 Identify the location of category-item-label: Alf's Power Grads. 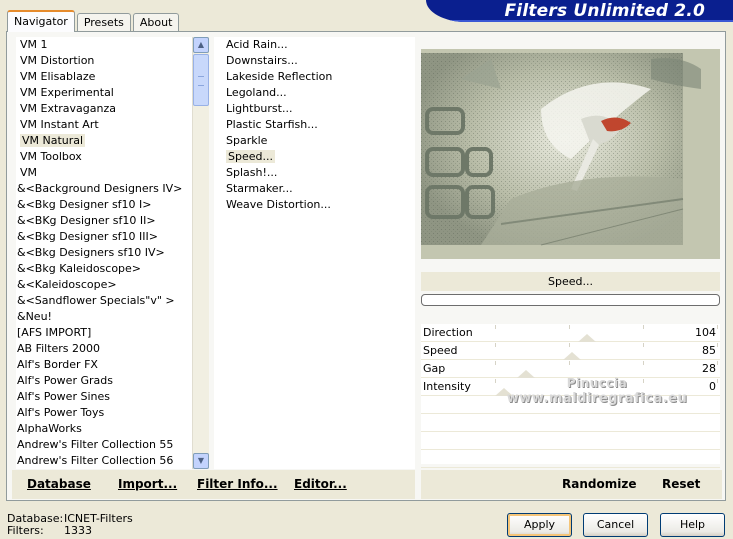
(65, 380).